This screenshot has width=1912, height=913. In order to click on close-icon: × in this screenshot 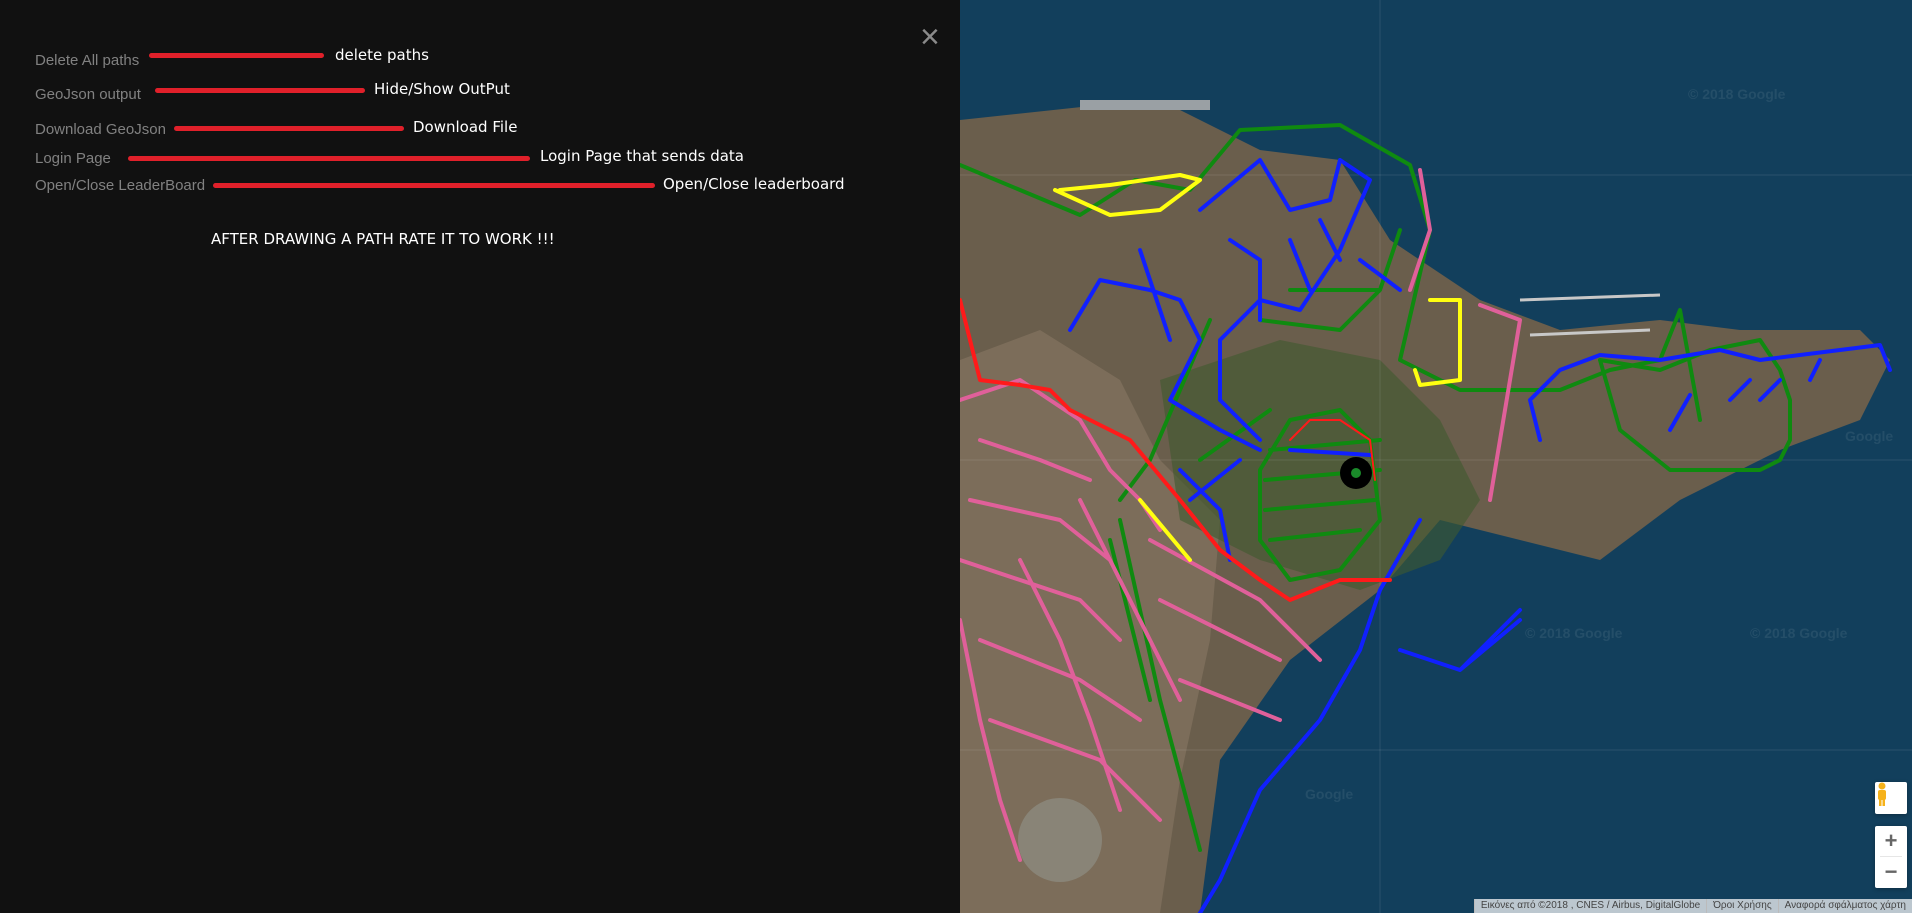, I will do `click(930, 37)`.